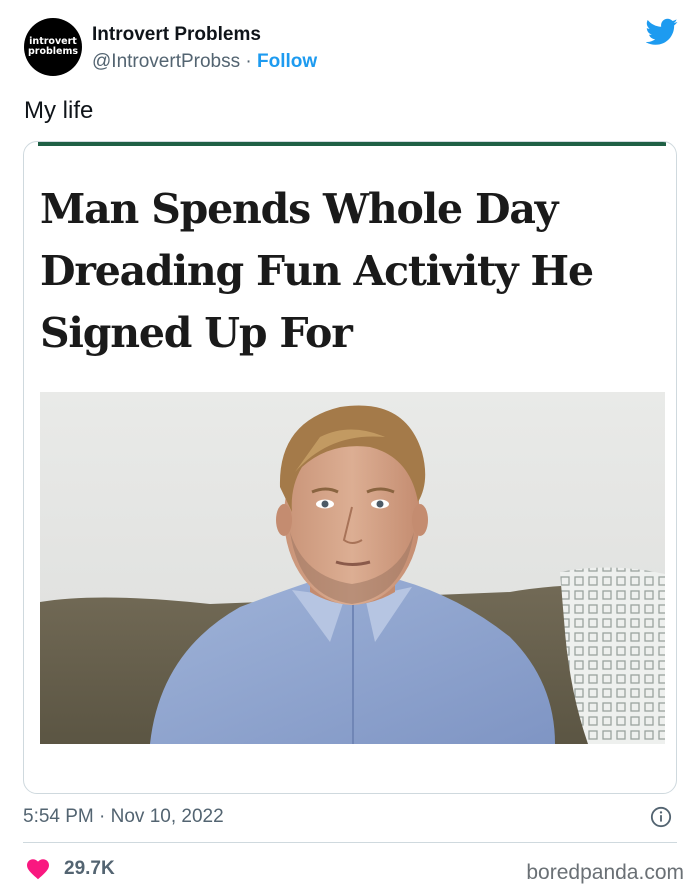 The image size is (700, 896). I want to click on twitter-bird-icon, so click(662, 32).